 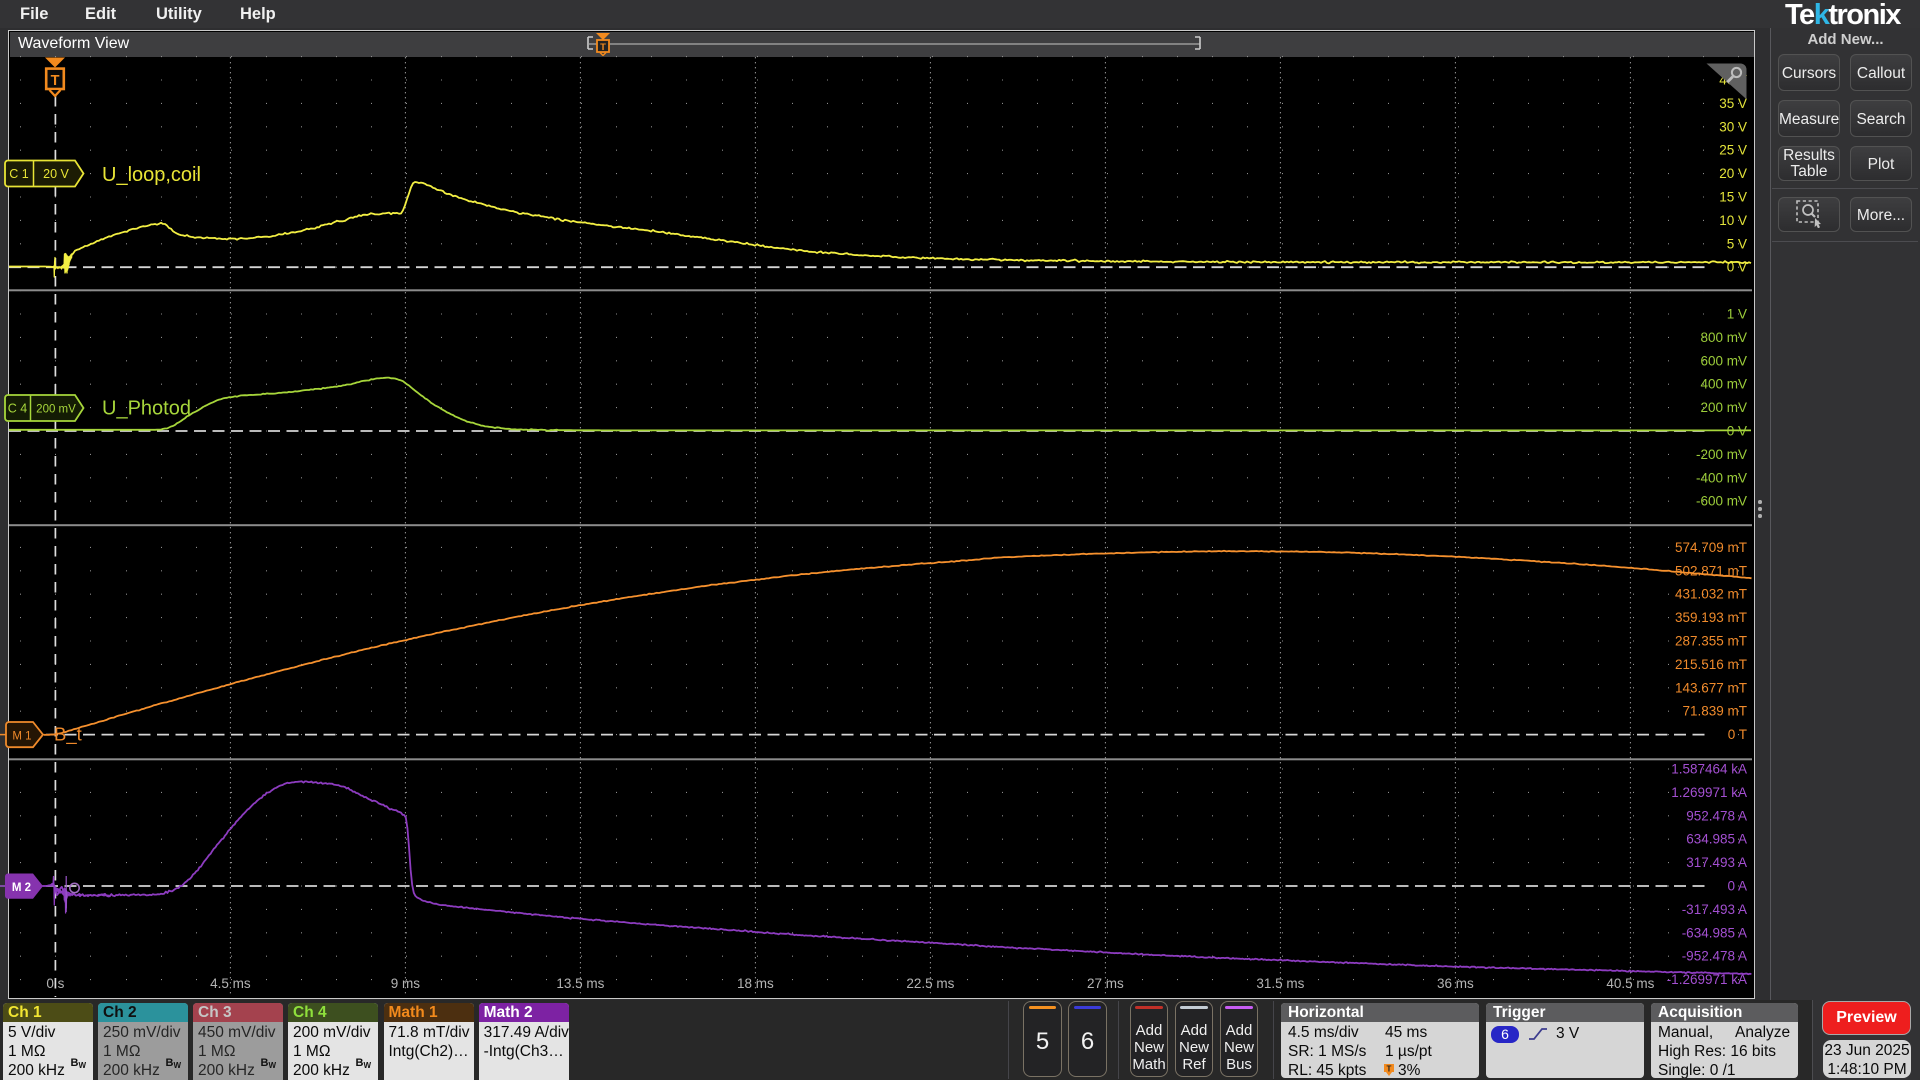 What do you see at coordinates (1733, 103) in the screenshot?
I see `svg-text: 35 V` at bounding box center [1733, 103].